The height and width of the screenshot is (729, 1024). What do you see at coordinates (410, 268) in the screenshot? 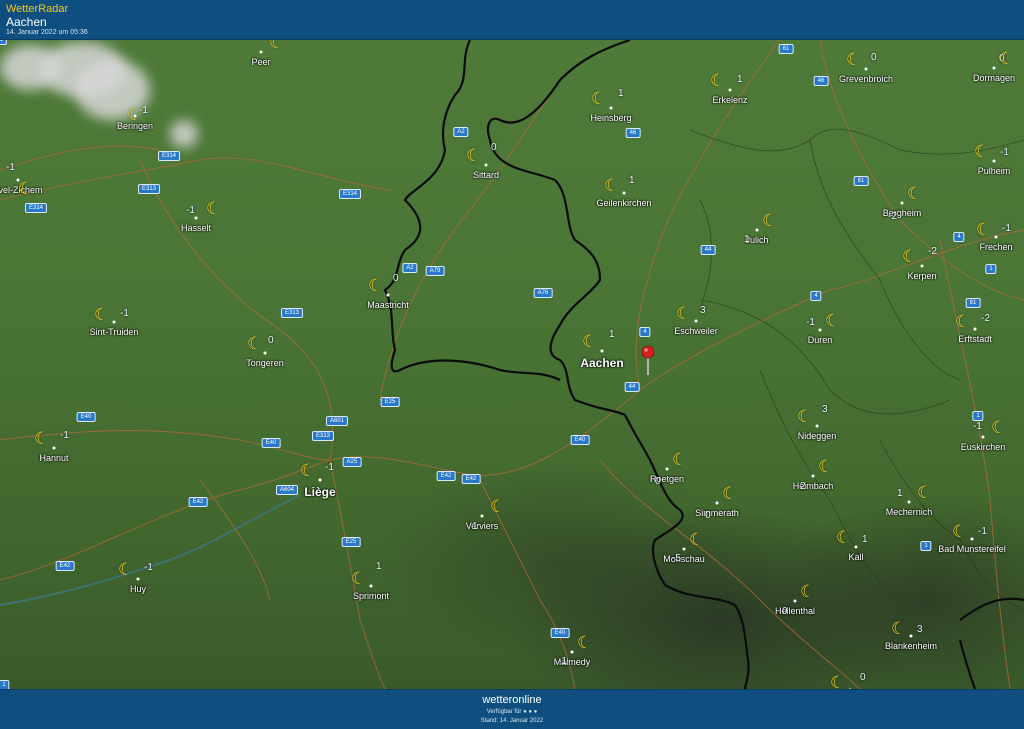
I see `road-number-badge: A2` at bounding box center [410, 268].